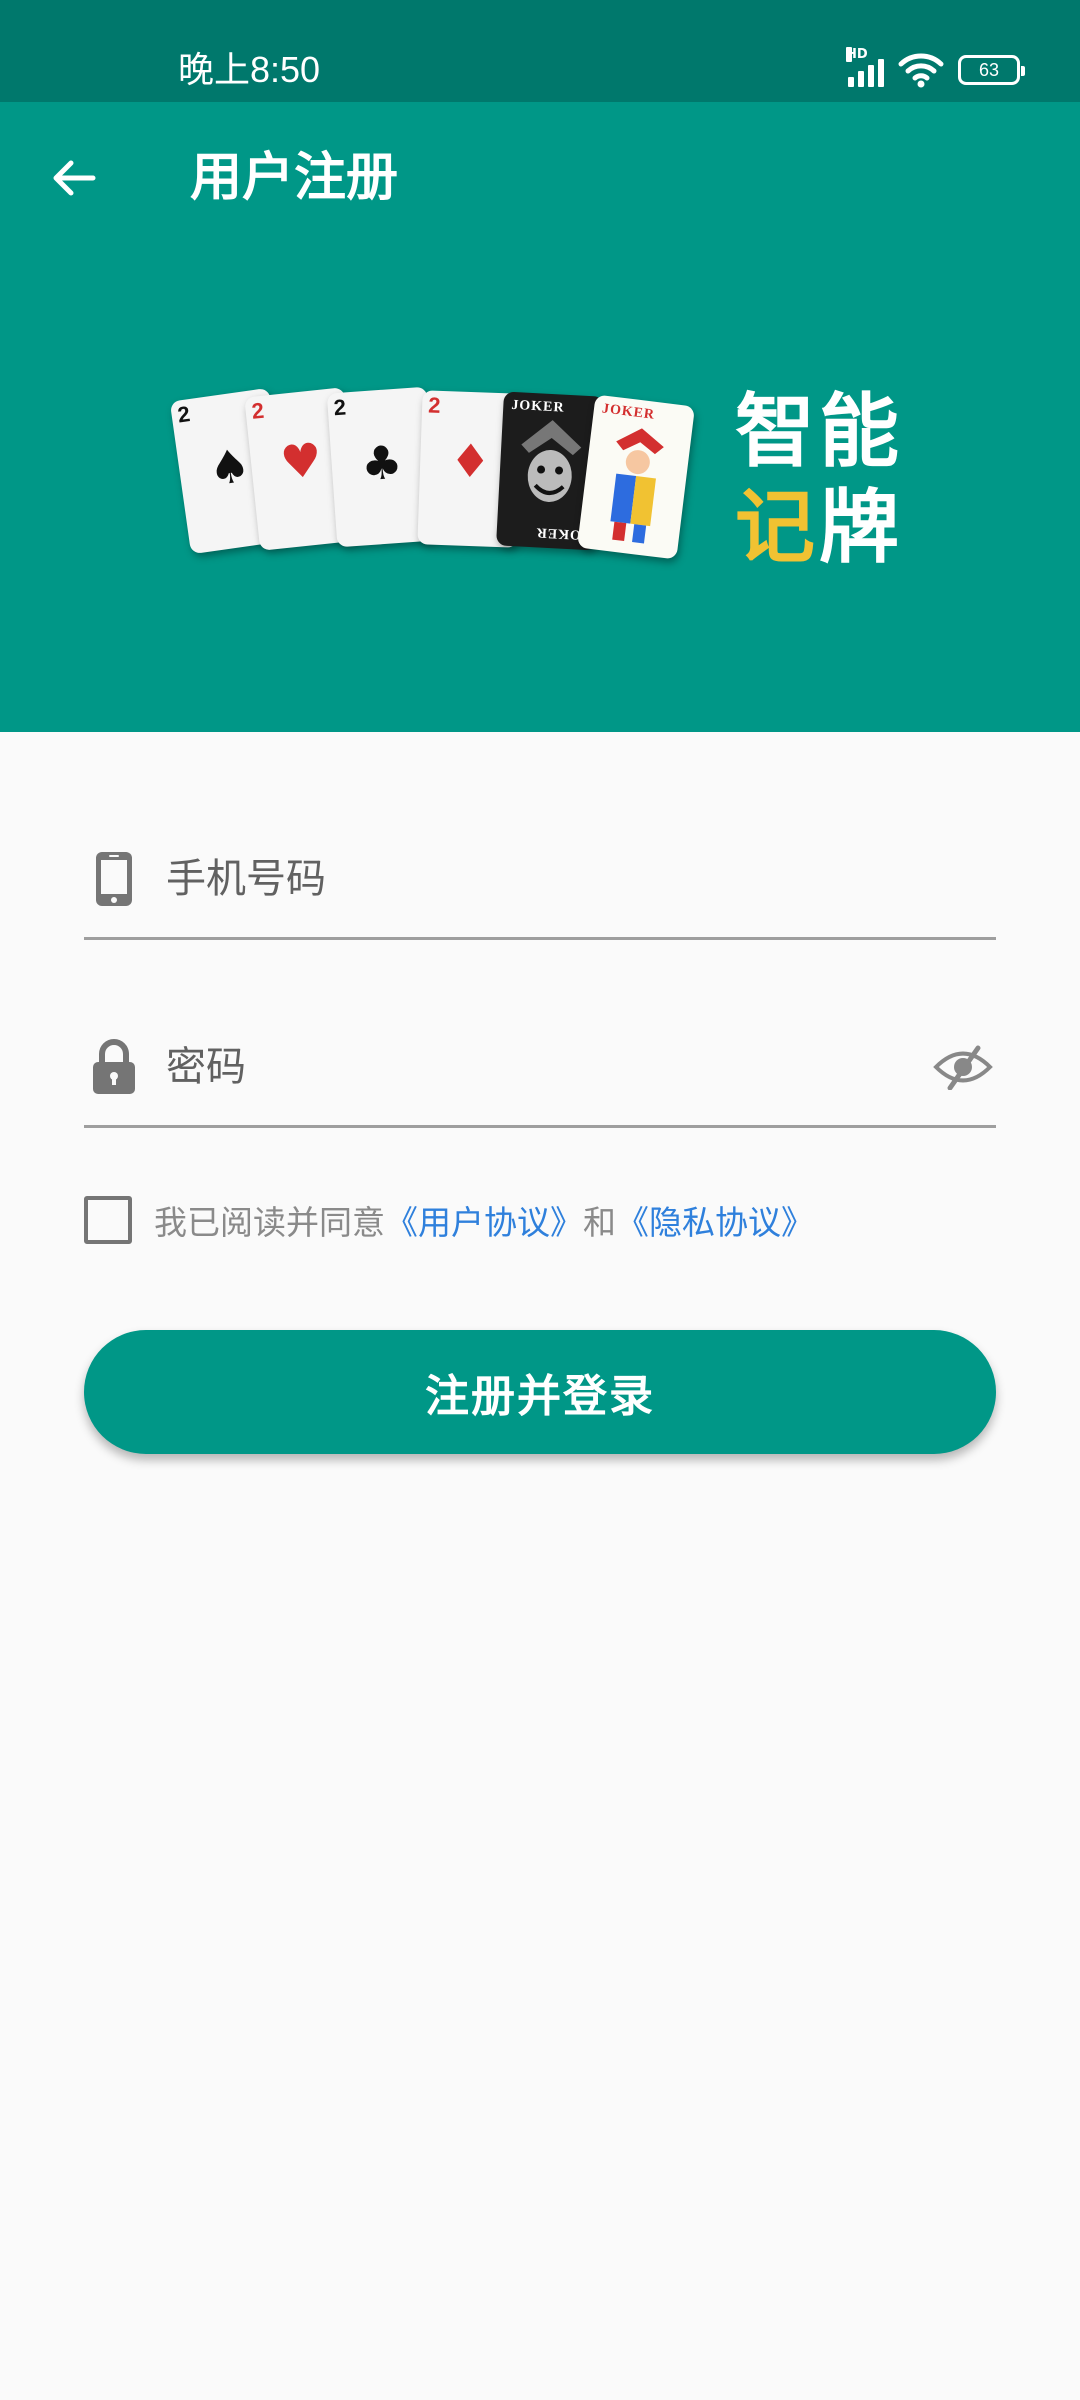 The height and width of the screenshot is (2400, 1080). Describe the element at coordinates (715, 1222) in the screenshot. I see `privacy-agreement-link: 《隐私协议》` at that location.